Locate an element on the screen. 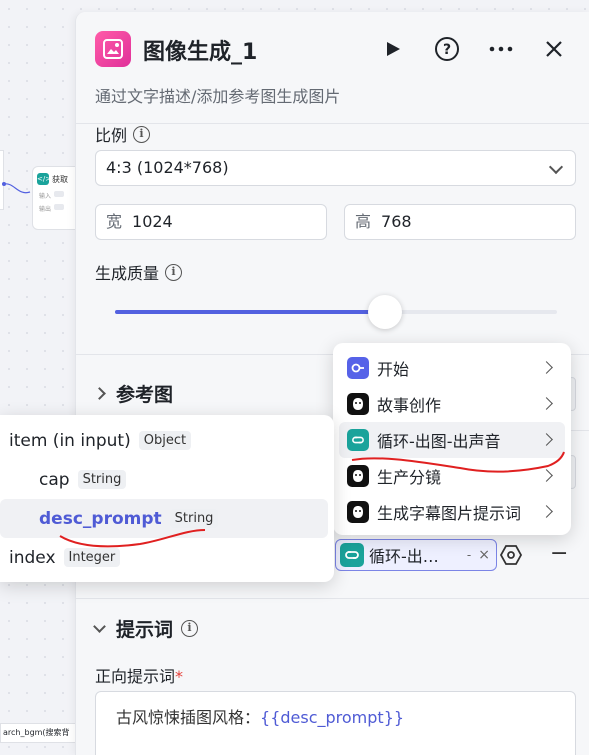 This screenshot has width=589, height=755. panel-header: 图像生成_1 ? 通过文字描述/添加参考图生成图片 is located at coordinates (332, 68).